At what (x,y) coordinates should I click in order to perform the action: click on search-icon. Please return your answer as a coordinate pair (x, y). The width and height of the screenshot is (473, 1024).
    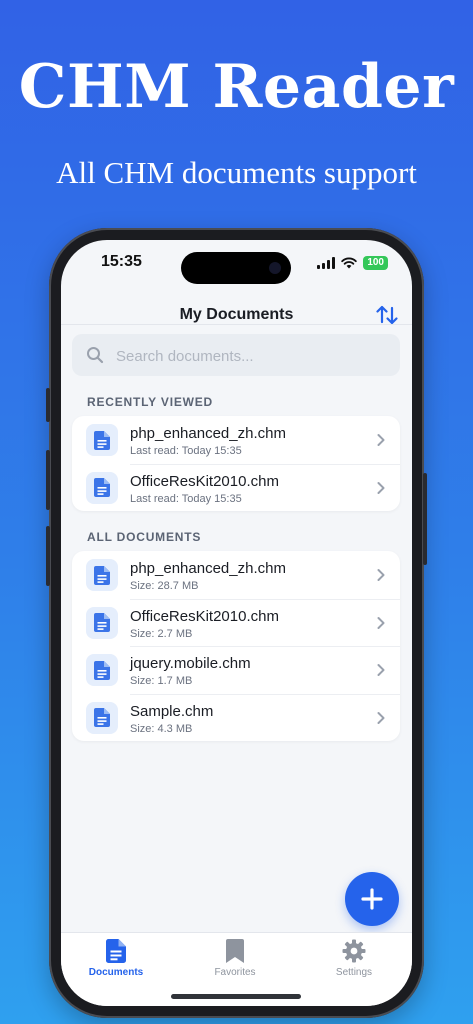
    Looking at the image, I should click on (95, 355).